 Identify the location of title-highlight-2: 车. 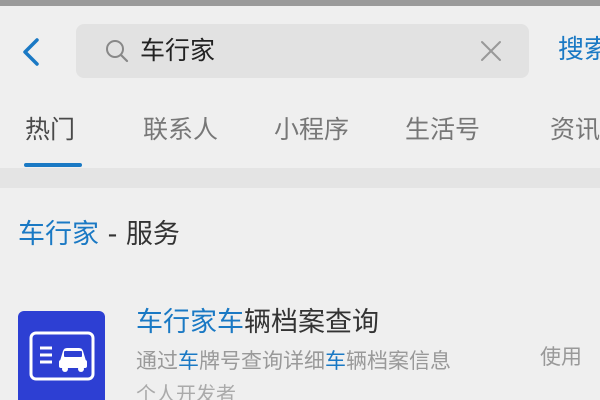
(230, 322).